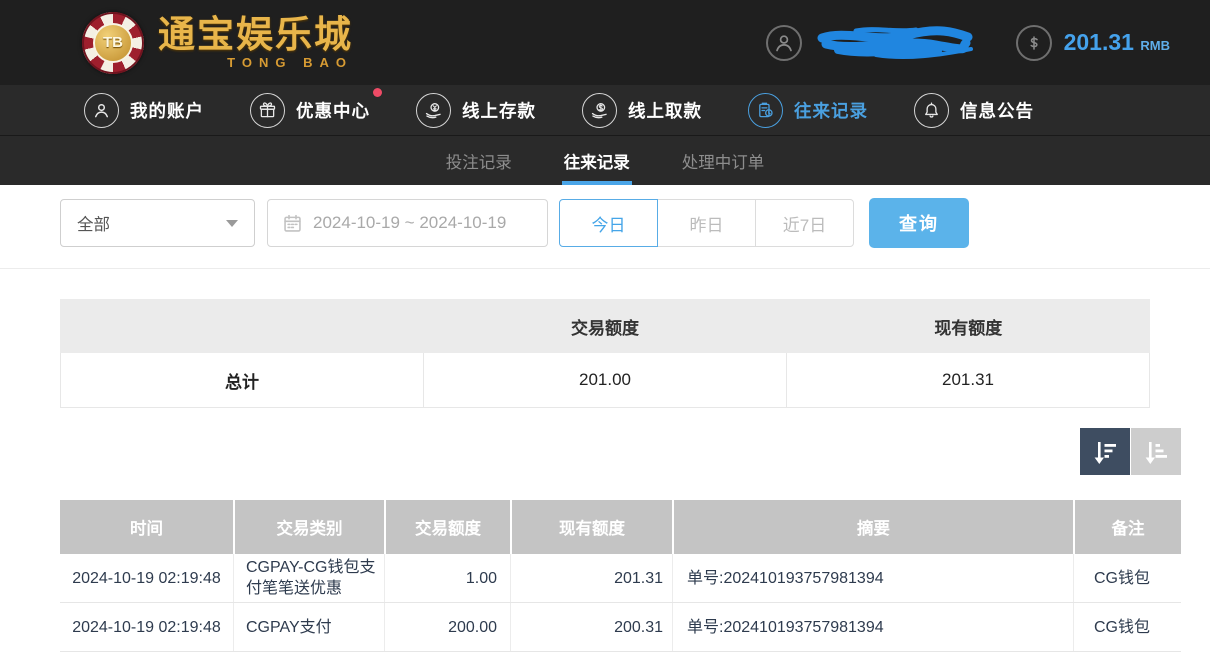 Image resolution: width=1210 pixels, height=652 pixels. Describe the element at coordinates (1155, 45) in the screenshot. I see `balance-currency: RMB` at that location.